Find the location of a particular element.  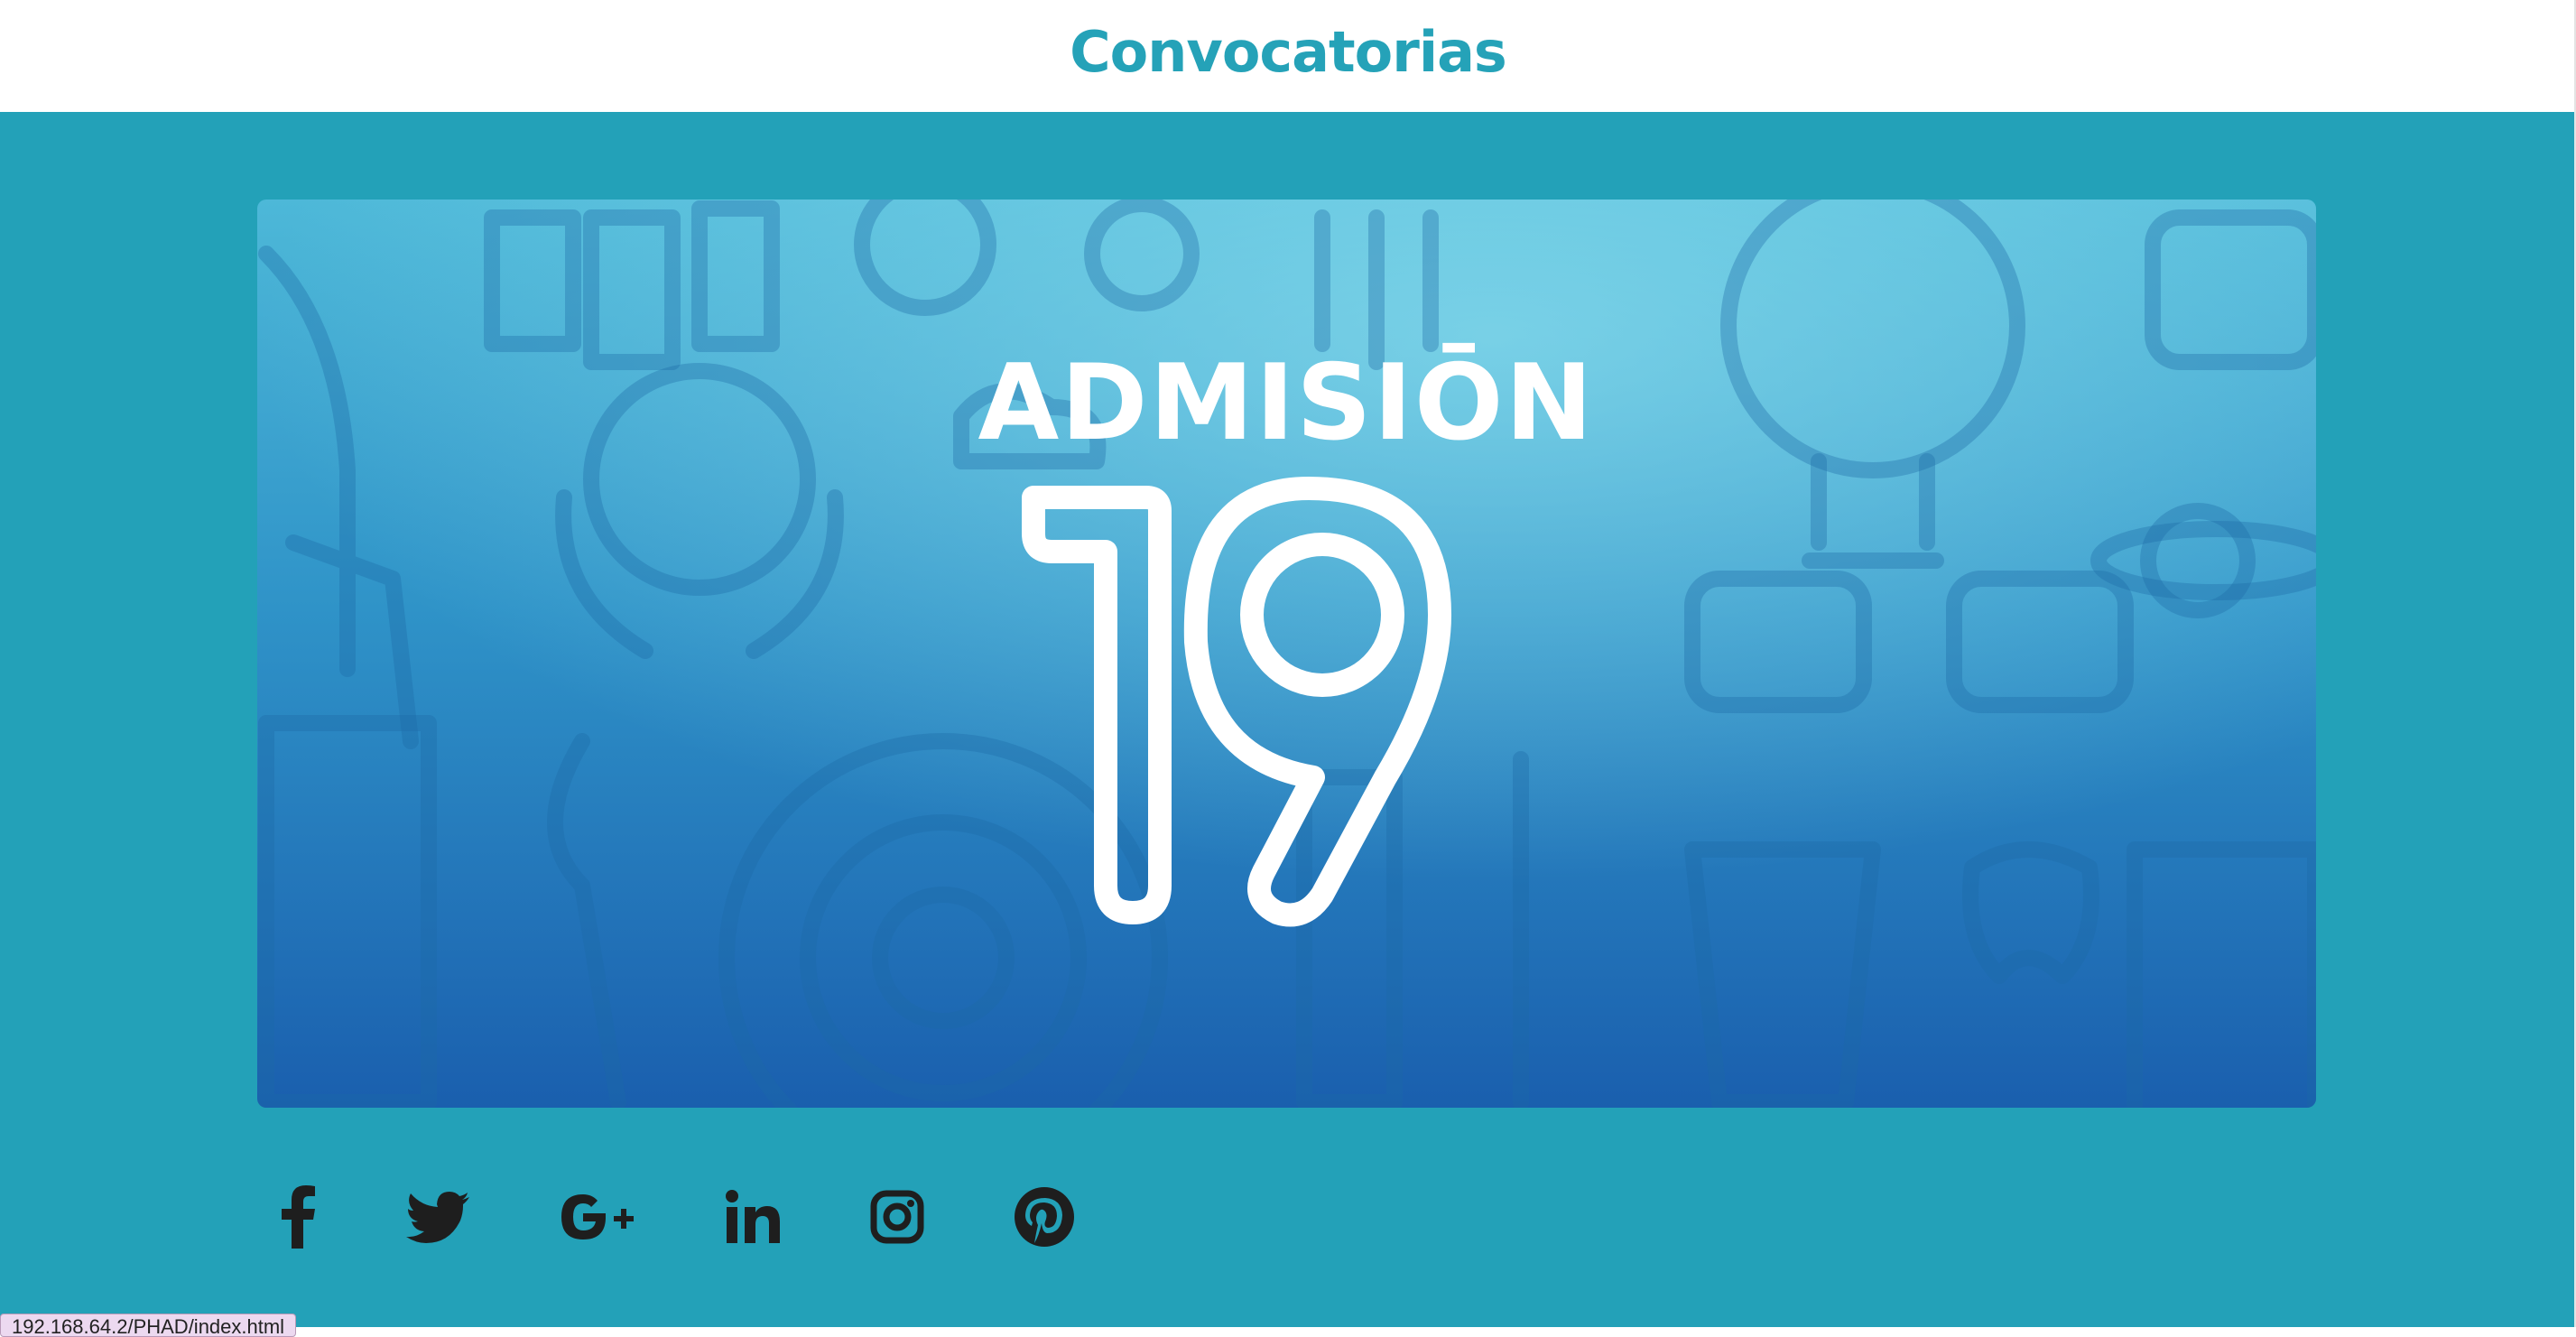

social-links is located at coordinates (586, 1218).